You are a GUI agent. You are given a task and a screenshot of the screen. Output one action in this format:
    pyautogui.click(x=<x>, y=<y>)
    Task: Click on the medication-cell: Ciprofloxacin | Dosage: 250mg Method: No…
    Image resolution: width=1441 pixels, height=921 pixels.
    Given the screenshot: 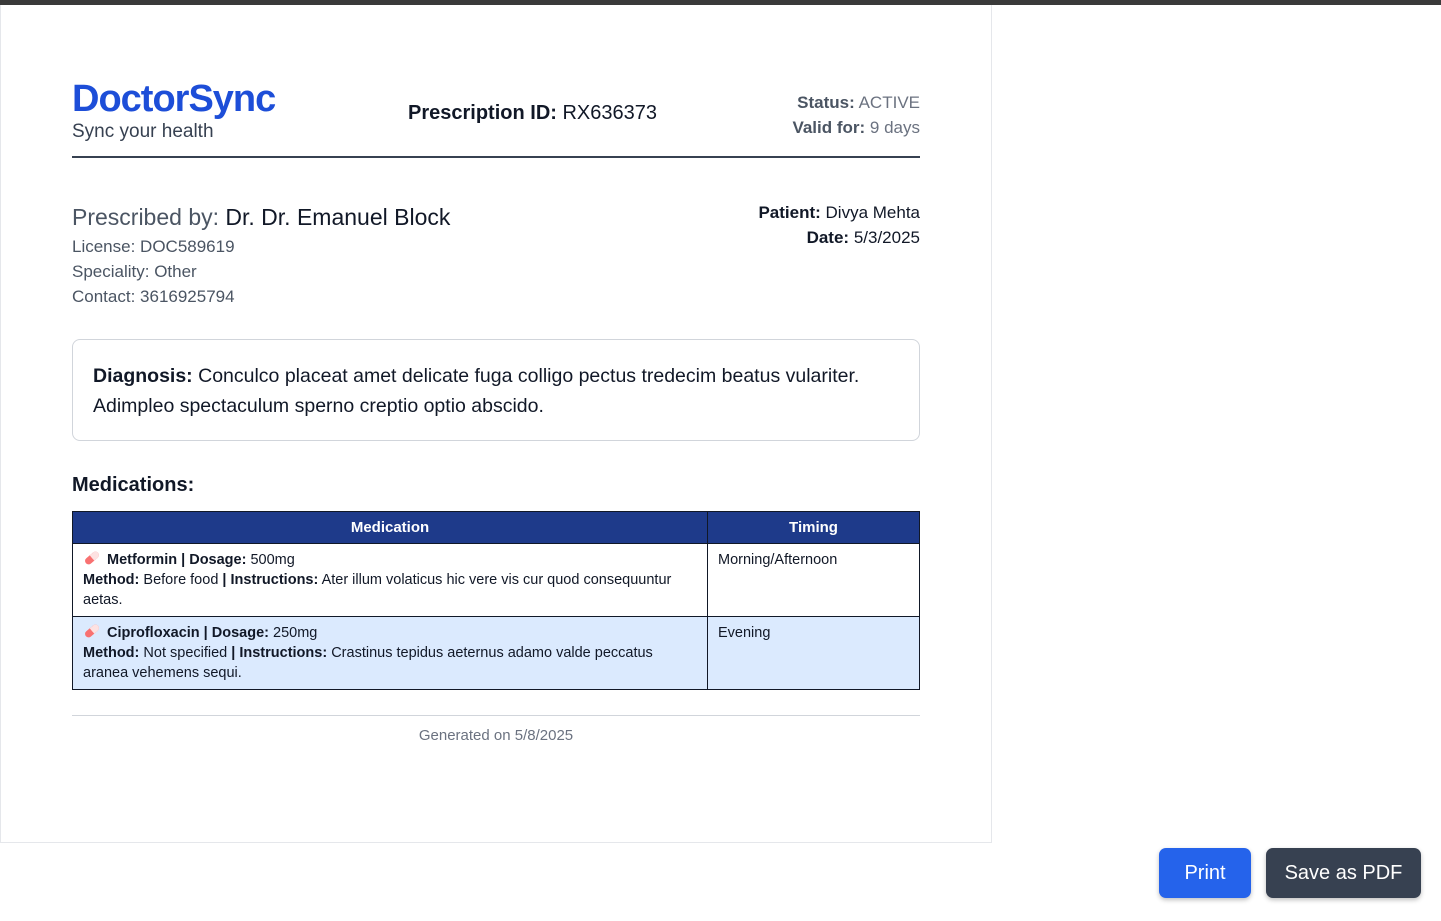 What is the action you would take?
    pyautogui.click(x=390, y=653)
    